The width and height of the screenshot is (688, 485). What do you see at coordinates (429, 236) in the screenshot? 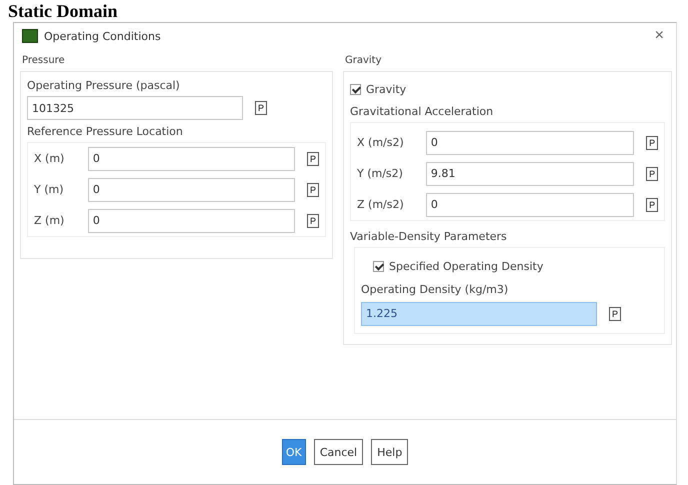
I see `section-title: Variable-Density Parameters` at bounding box center [429, 236].